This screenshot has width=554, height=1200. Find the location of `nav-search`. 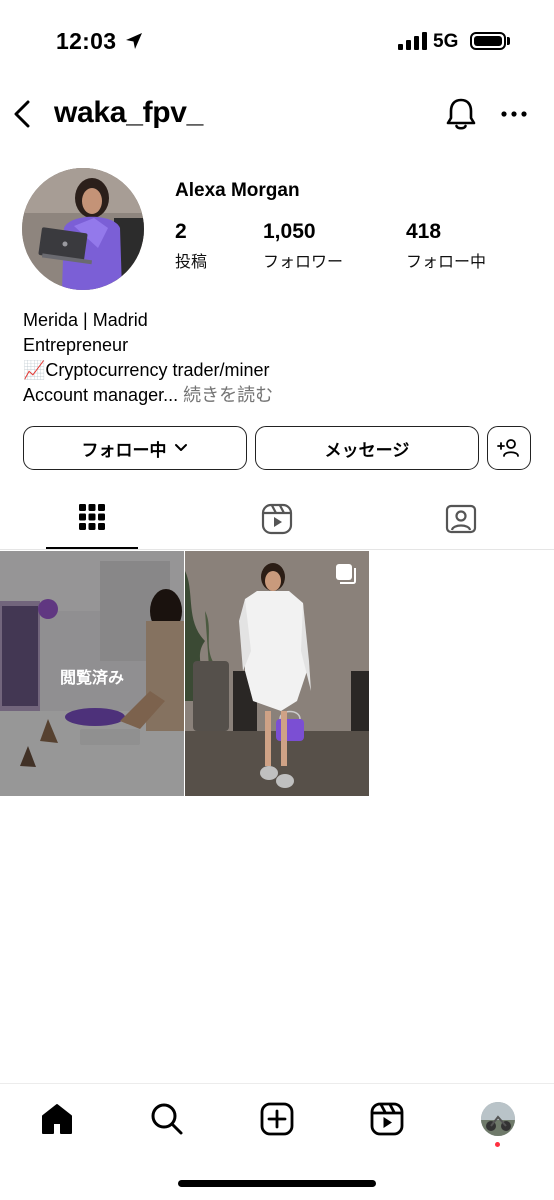

nav-search is located at coordinates (167, 1119).